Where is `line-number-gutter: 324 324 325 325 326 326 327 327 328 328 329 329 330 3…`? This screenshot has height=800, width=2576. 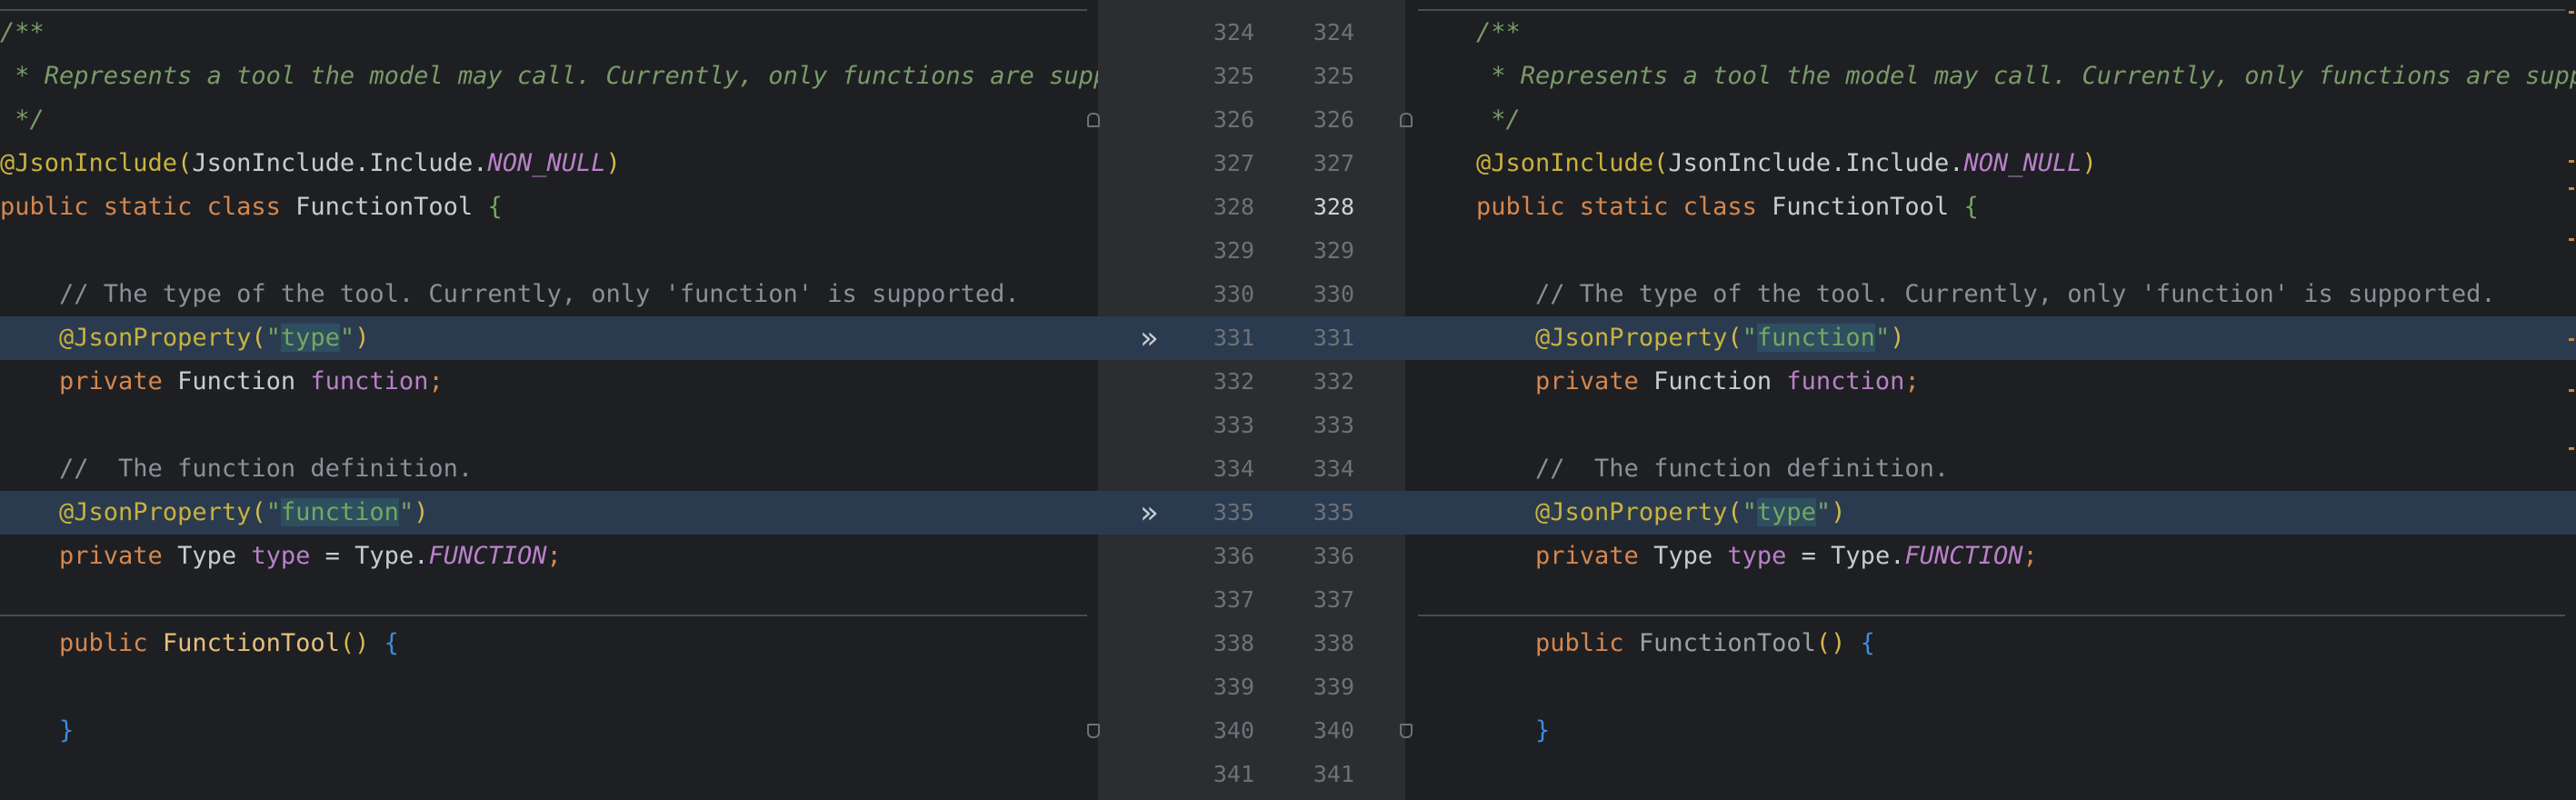 line-number-gutter: 324 324 325 325 326 326 327 327 328 328 329 329 330 3… is located at coordinates (1251, 400).